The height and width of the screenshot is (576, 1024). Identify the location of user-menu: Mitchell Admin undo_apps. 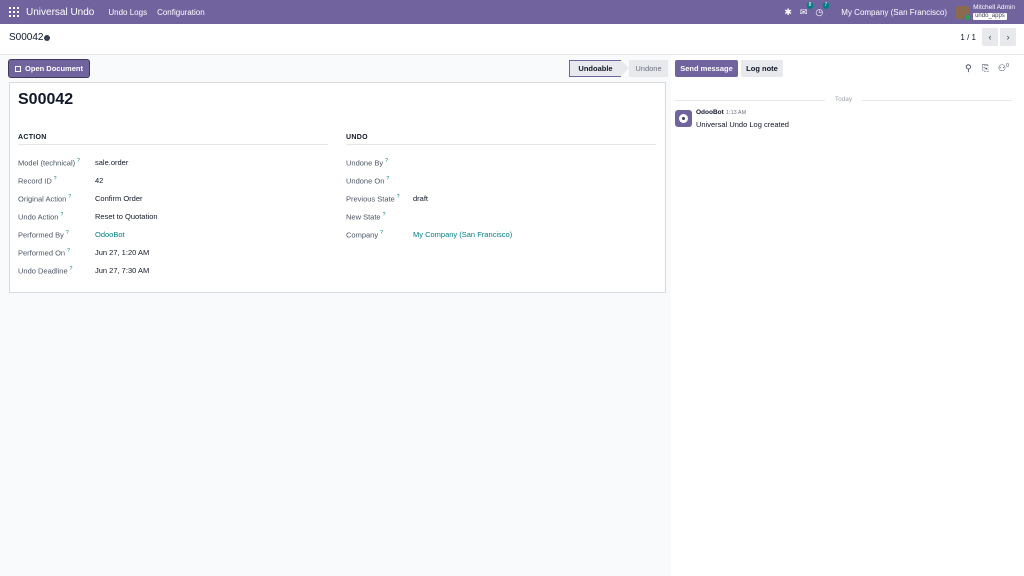
(994, 12).